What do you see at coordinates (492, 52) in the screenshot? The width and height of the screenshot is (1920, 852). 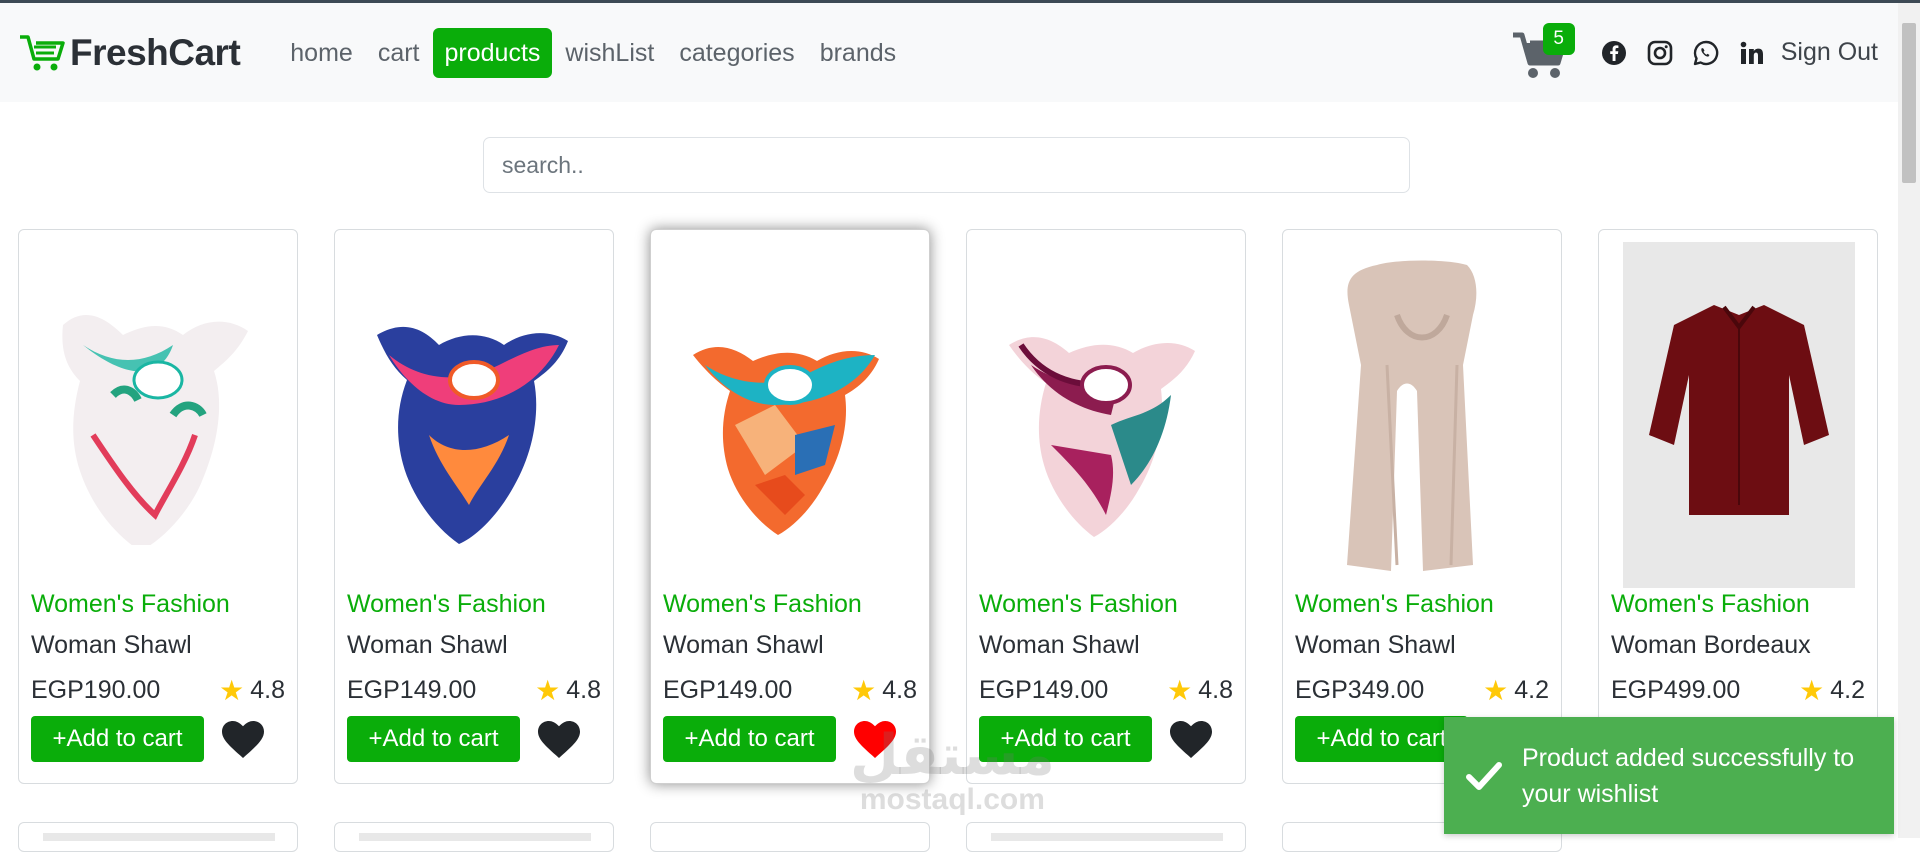 I see `nav-link-products: products` at bounding box center [492, 52].